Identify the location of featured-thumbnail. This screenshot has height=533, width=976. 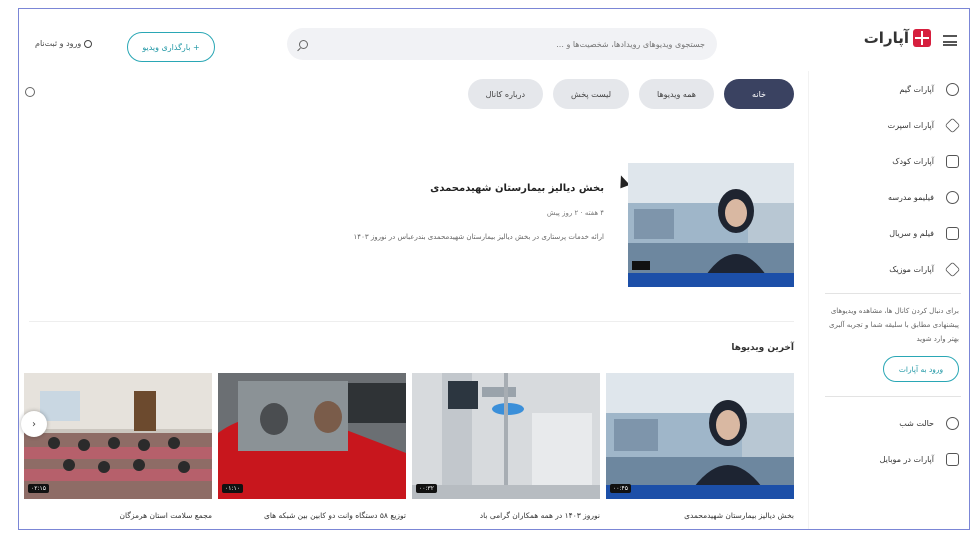
(711, 225).